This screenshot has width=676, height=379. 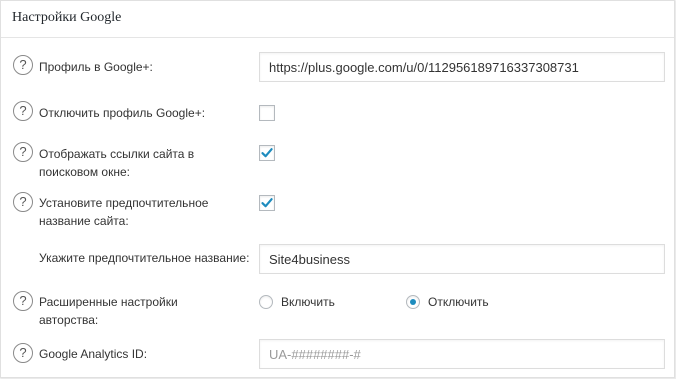 I want to click on panel-header: Настройки Google, so click(x=337, y=19).